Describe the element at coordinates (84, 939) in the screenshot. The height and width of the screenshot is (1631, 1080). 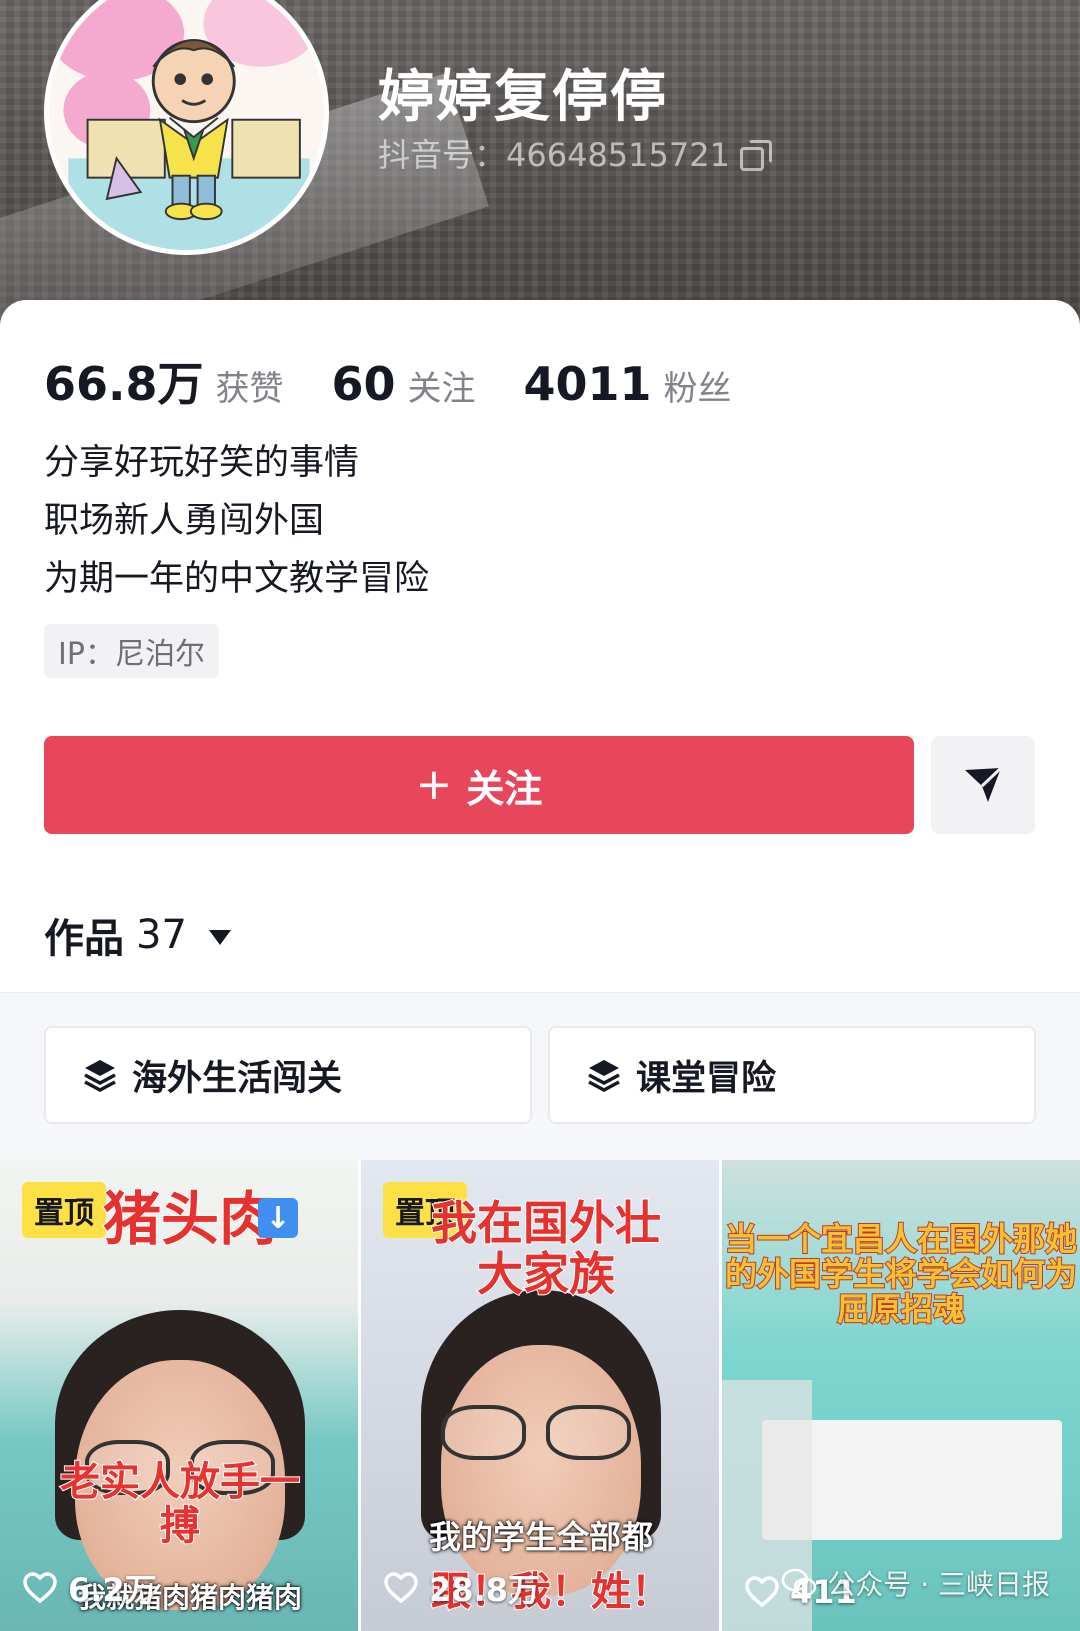
I see `works-label: 作品` at that location.